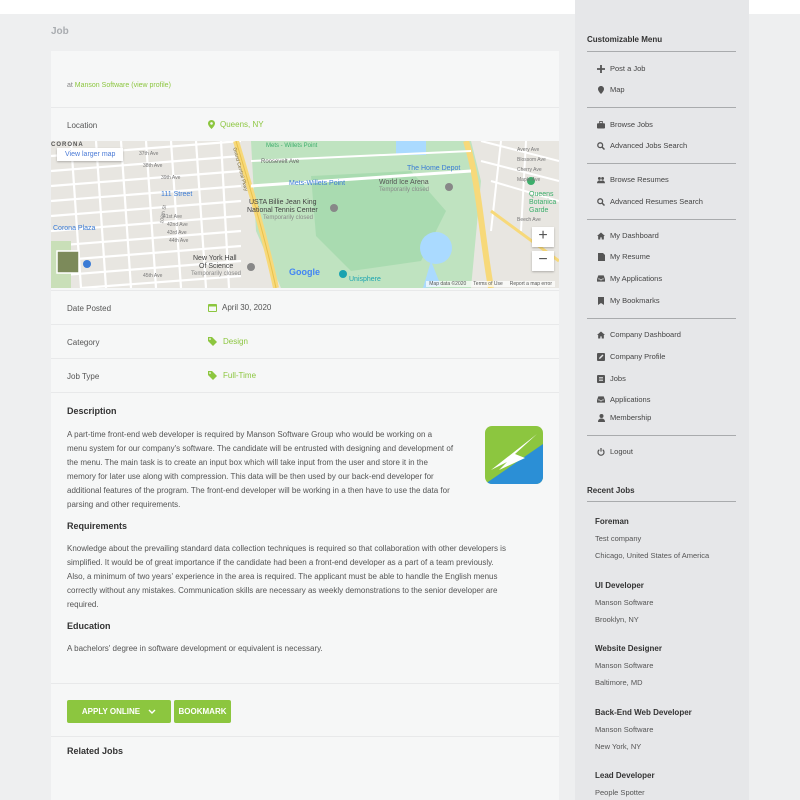  Describe the element at coordinates (619, 585) in the screenshot. I see `recent-job-title: UI Developer` at that location.